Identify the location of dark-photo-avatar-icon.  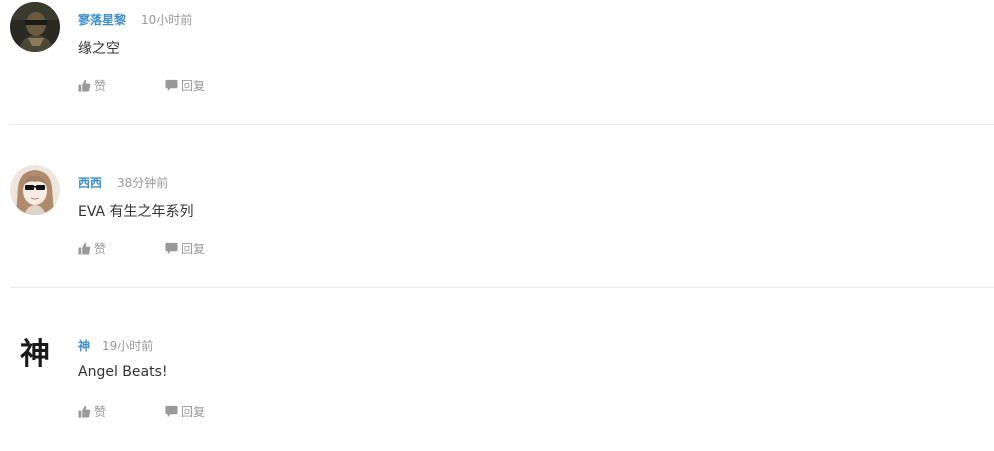
(35, 27).